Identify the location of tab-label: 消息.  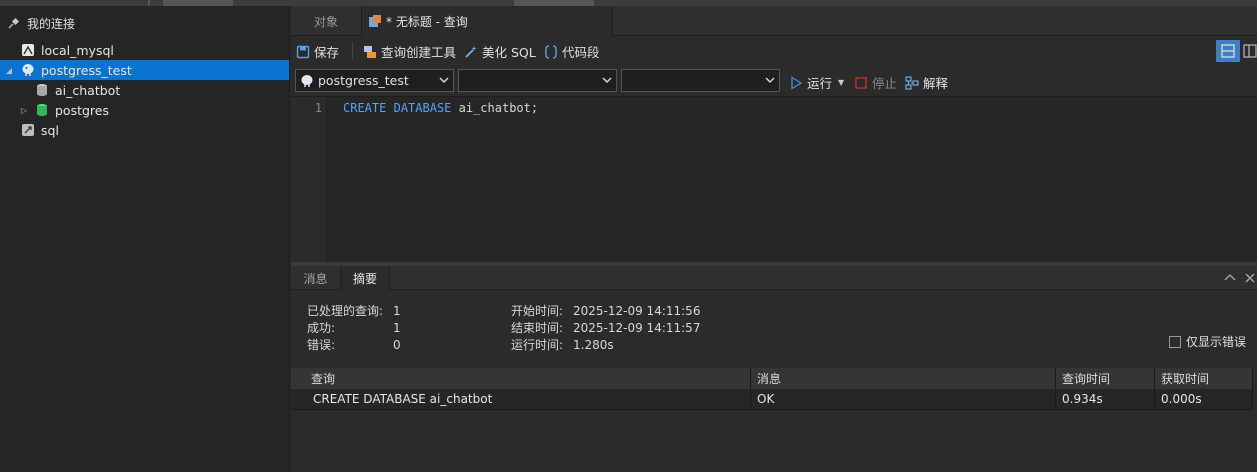
(315, 278).